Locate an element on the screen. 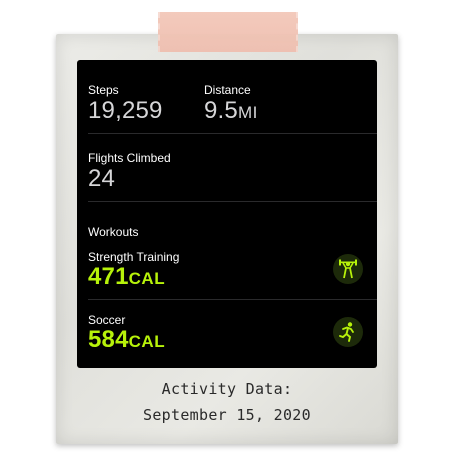 Image resolution: width=450 pixels, height=460 pixels. distance-label: Distance is located at coordinates (227, 90).